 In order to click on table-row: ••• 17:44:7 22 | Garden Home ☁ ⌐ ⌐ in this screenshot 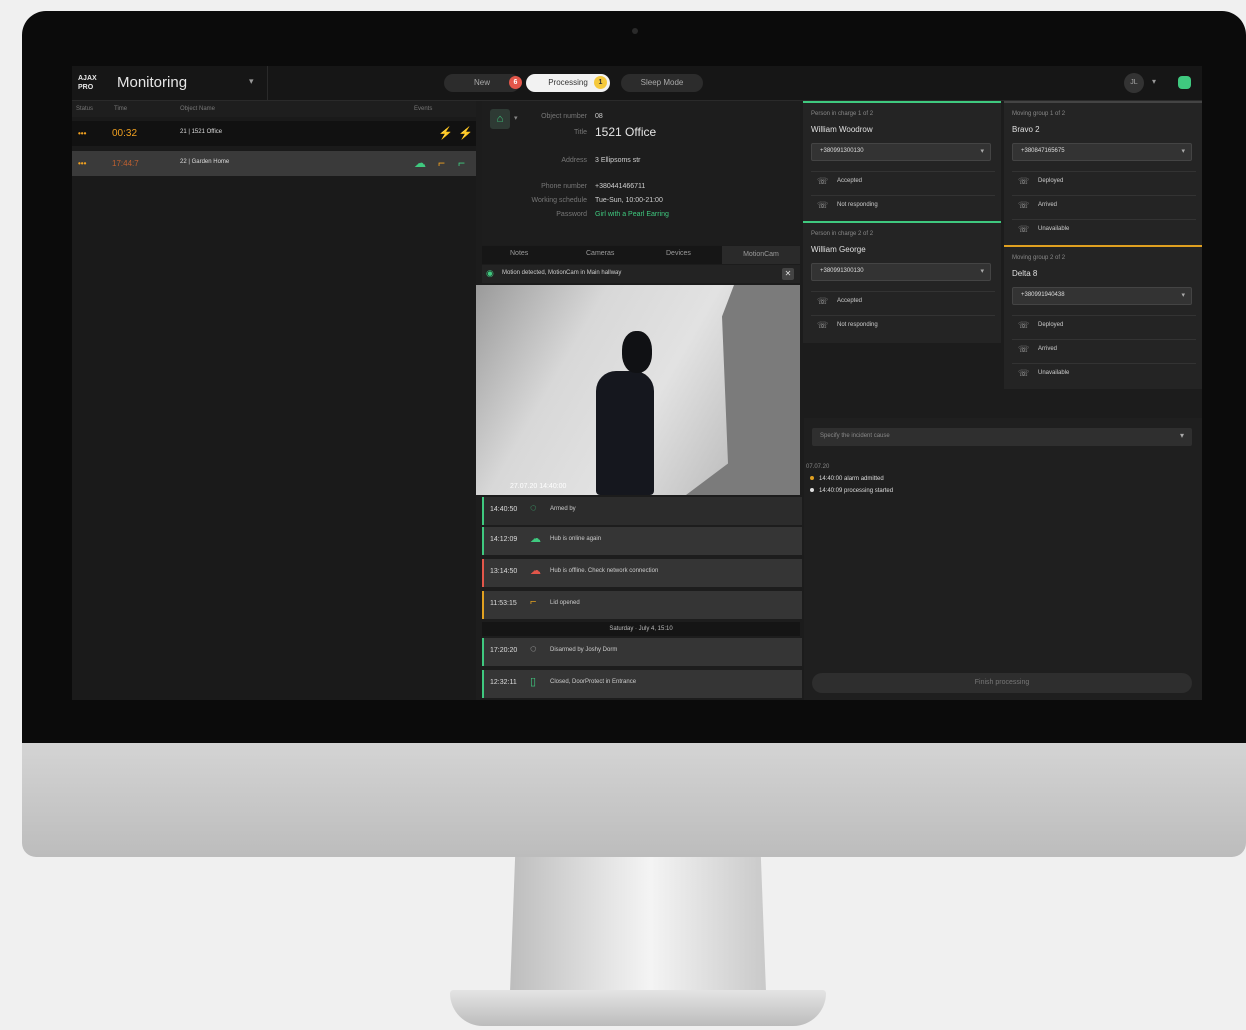, I will do `click(274, 163)`.